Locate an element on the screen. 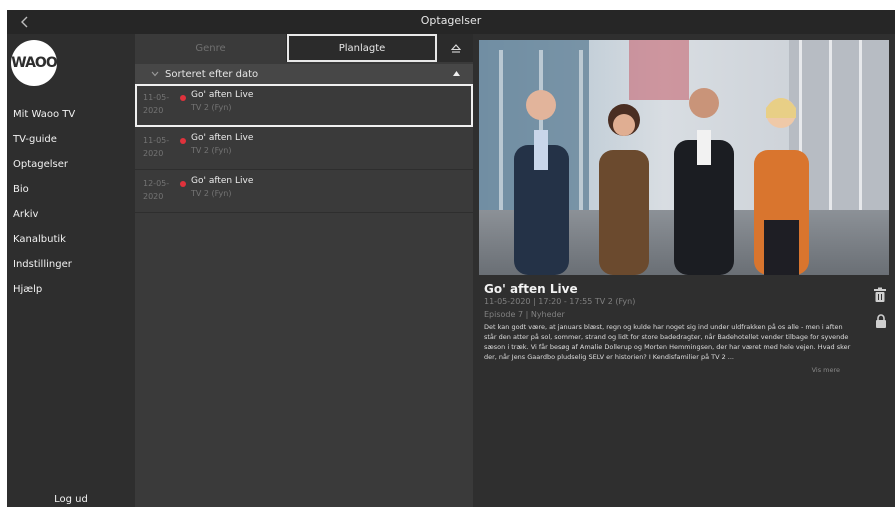 This screenshot has width=895, height=507. sidebar-item-arkiv: Arkiv is located at coordinates (71, 214).